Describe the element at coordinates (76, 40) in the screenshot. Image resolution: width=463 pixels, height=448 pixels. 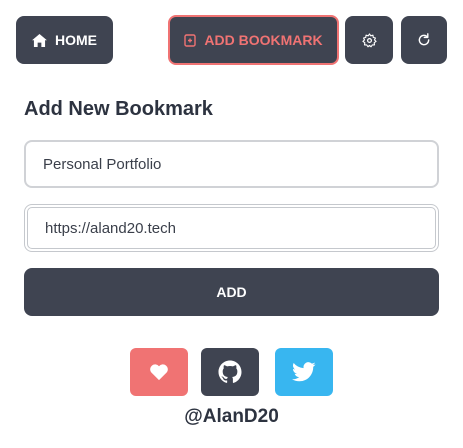
I see `home-label: HOME` at that location.